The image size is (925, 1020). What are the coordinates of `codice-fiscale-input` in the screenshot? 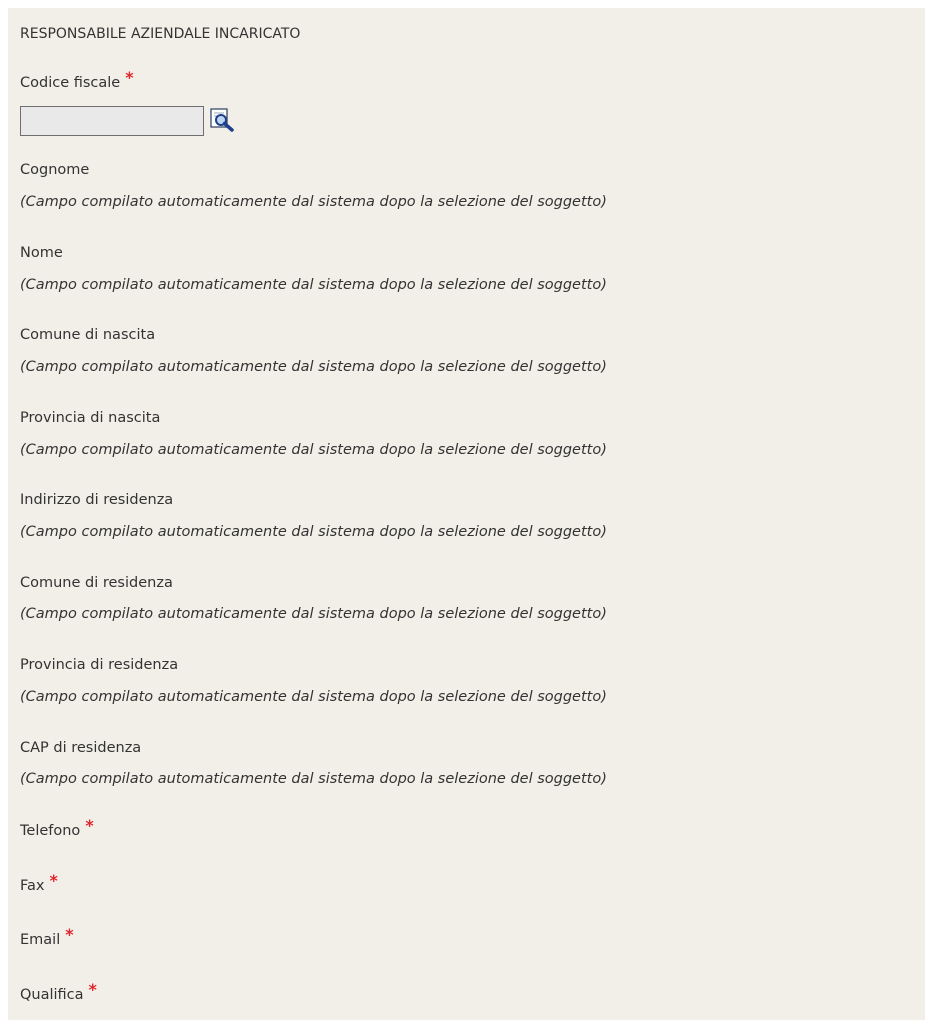 It's located at (112, 121).